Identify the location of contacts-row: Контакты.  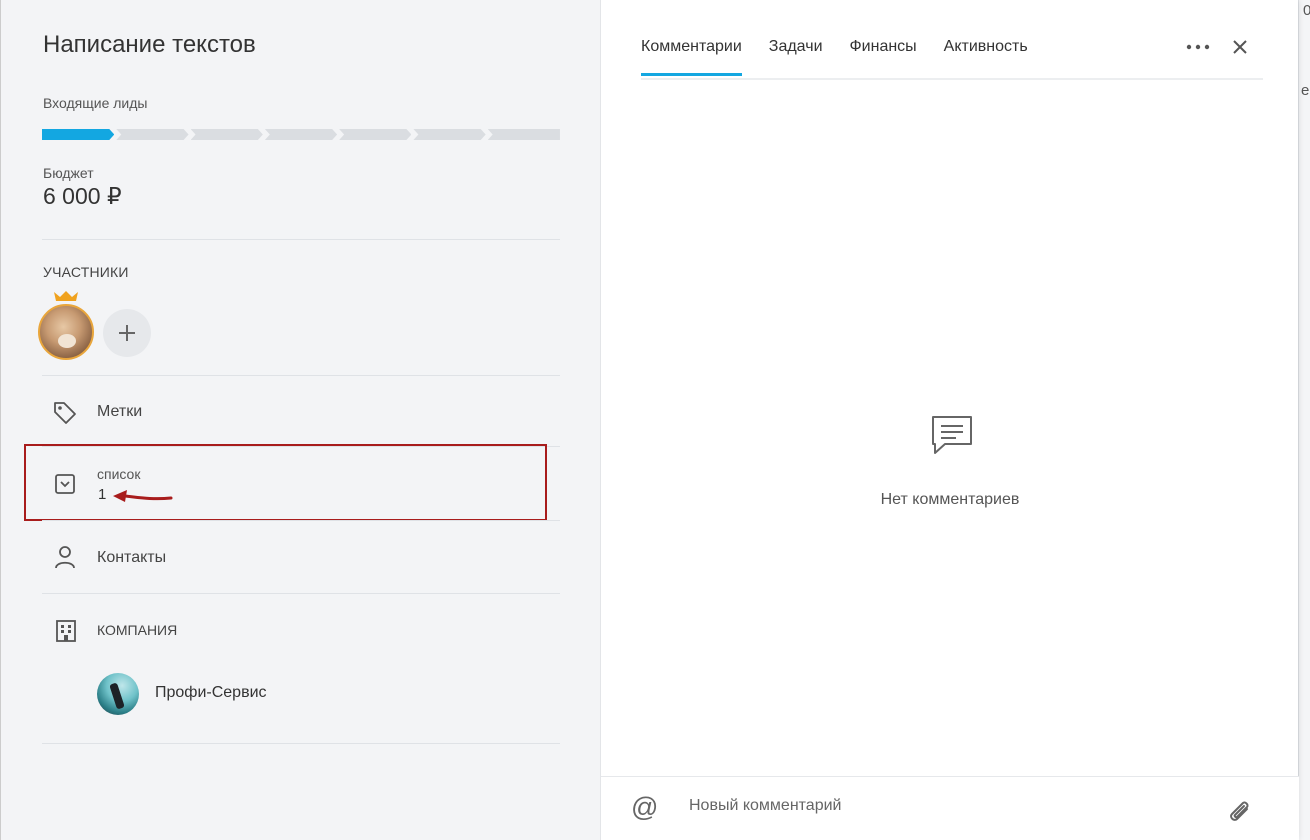
(301, 557).